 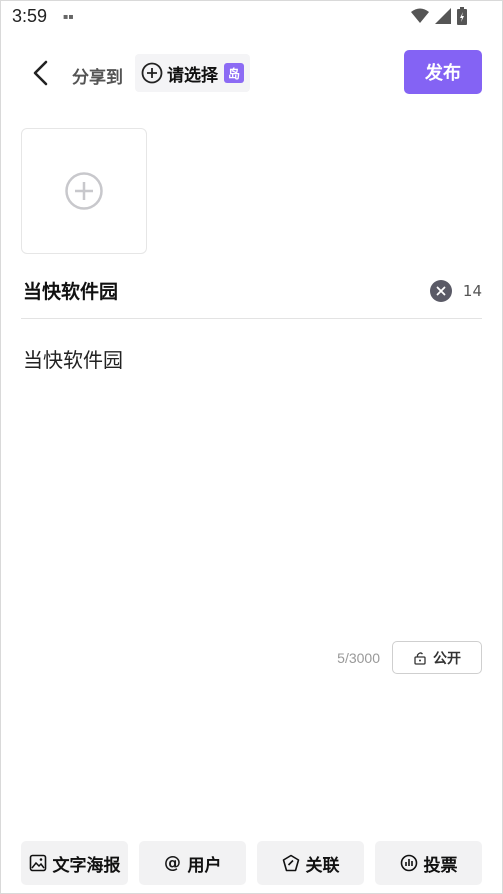 I want to click on privacy-toggle-button: 公开, so click(x=437, y=657).